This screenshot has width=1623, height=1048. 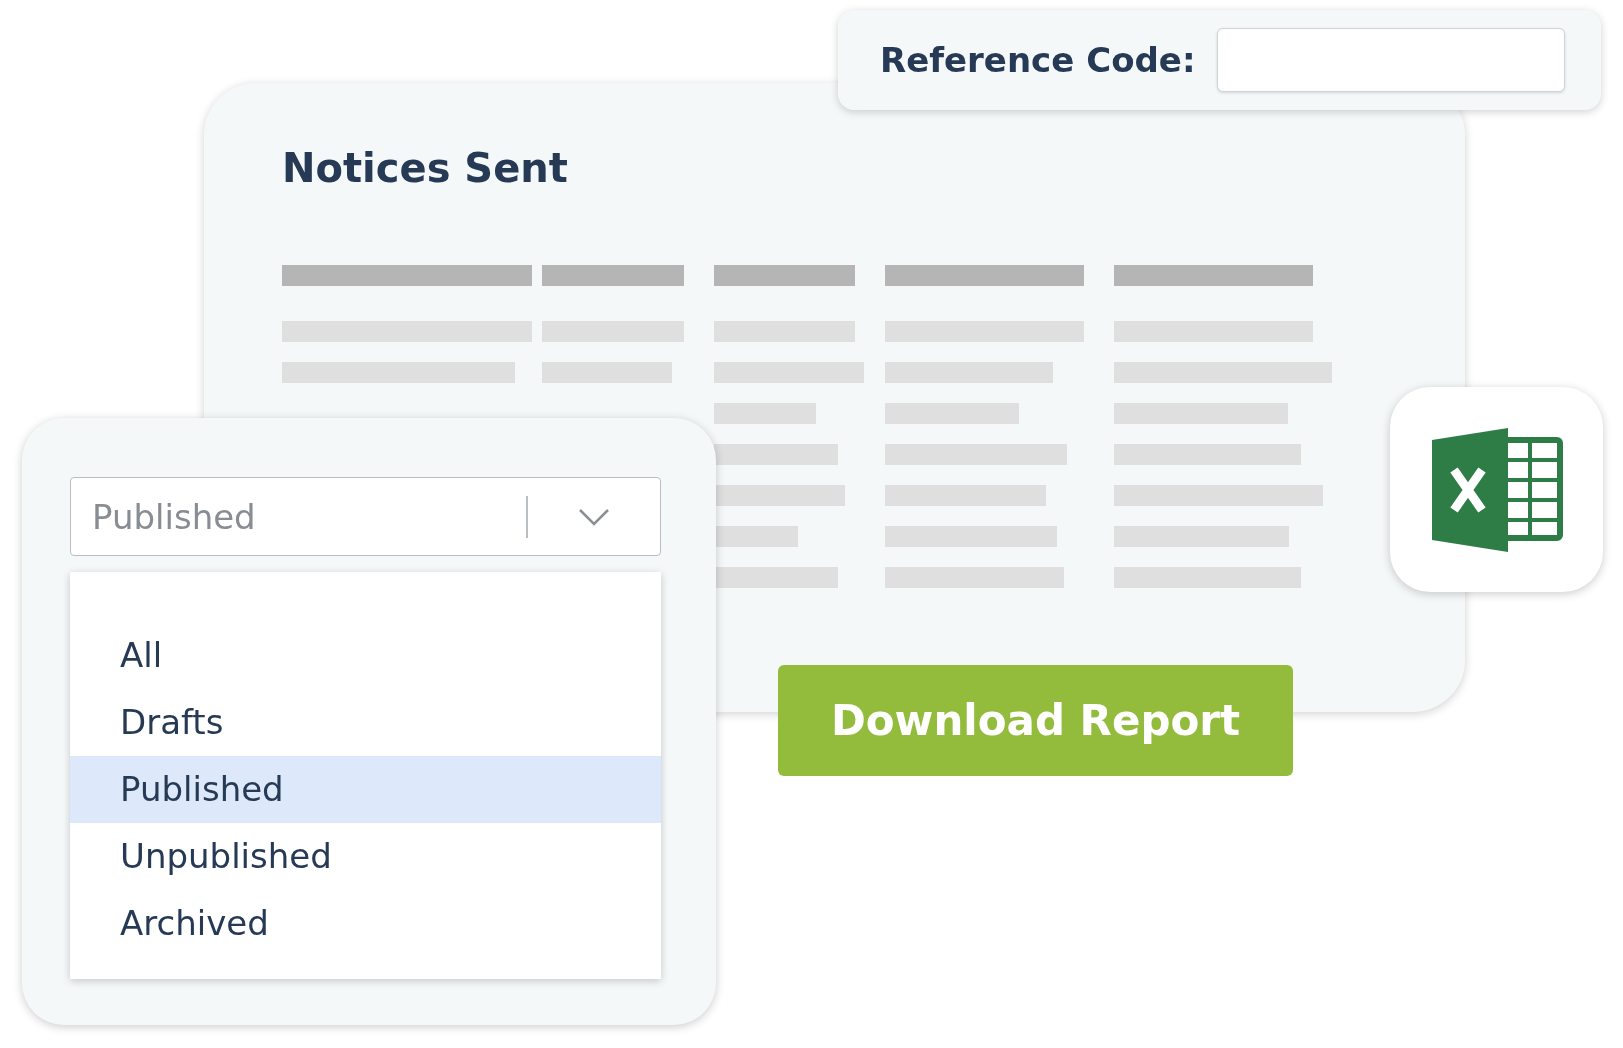 What do you see at coordinates (1496, 489) in the screenshot?
I see `spreadsheet-icon` at bounding box center [1496, 489].